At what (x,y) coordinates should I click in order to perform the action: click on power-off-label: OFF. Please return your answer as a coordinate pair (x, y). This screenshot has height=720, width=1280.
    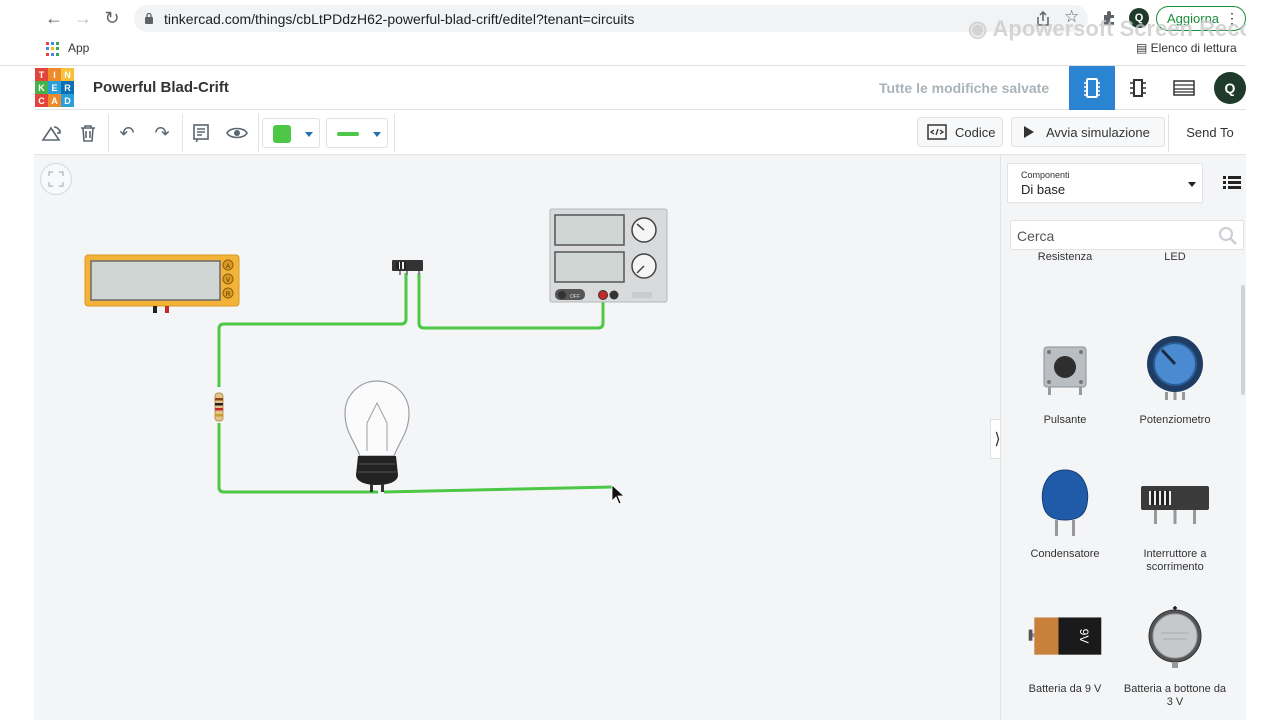
    Looking at the image, I should click on (575, 297).